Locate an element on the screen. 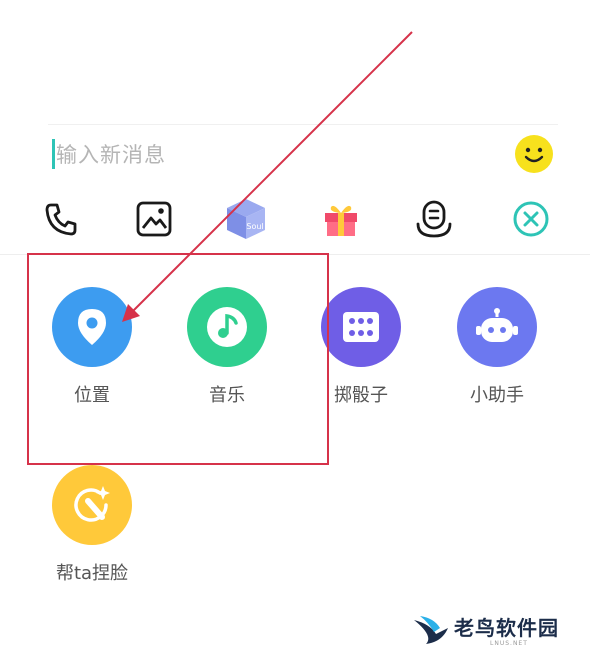  robot-icon is located at coordinates (497, 327).